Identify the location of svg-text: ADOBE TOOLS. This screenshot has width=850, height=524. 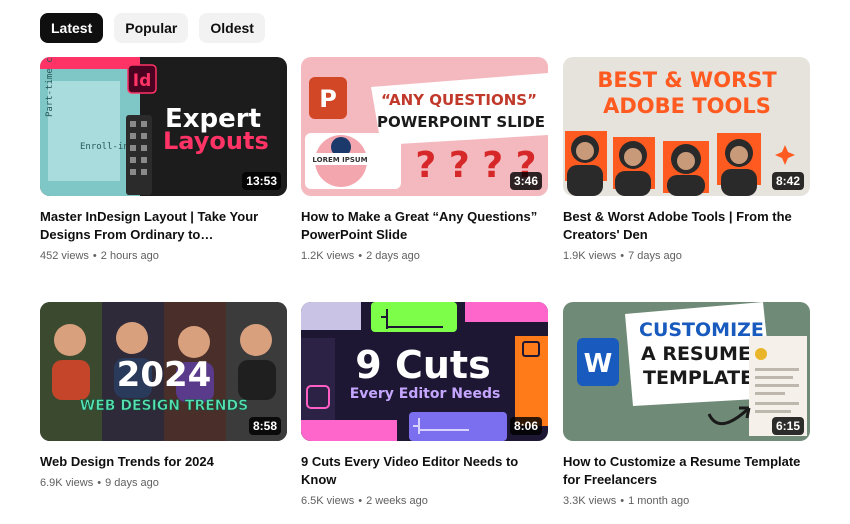
(687, 106).